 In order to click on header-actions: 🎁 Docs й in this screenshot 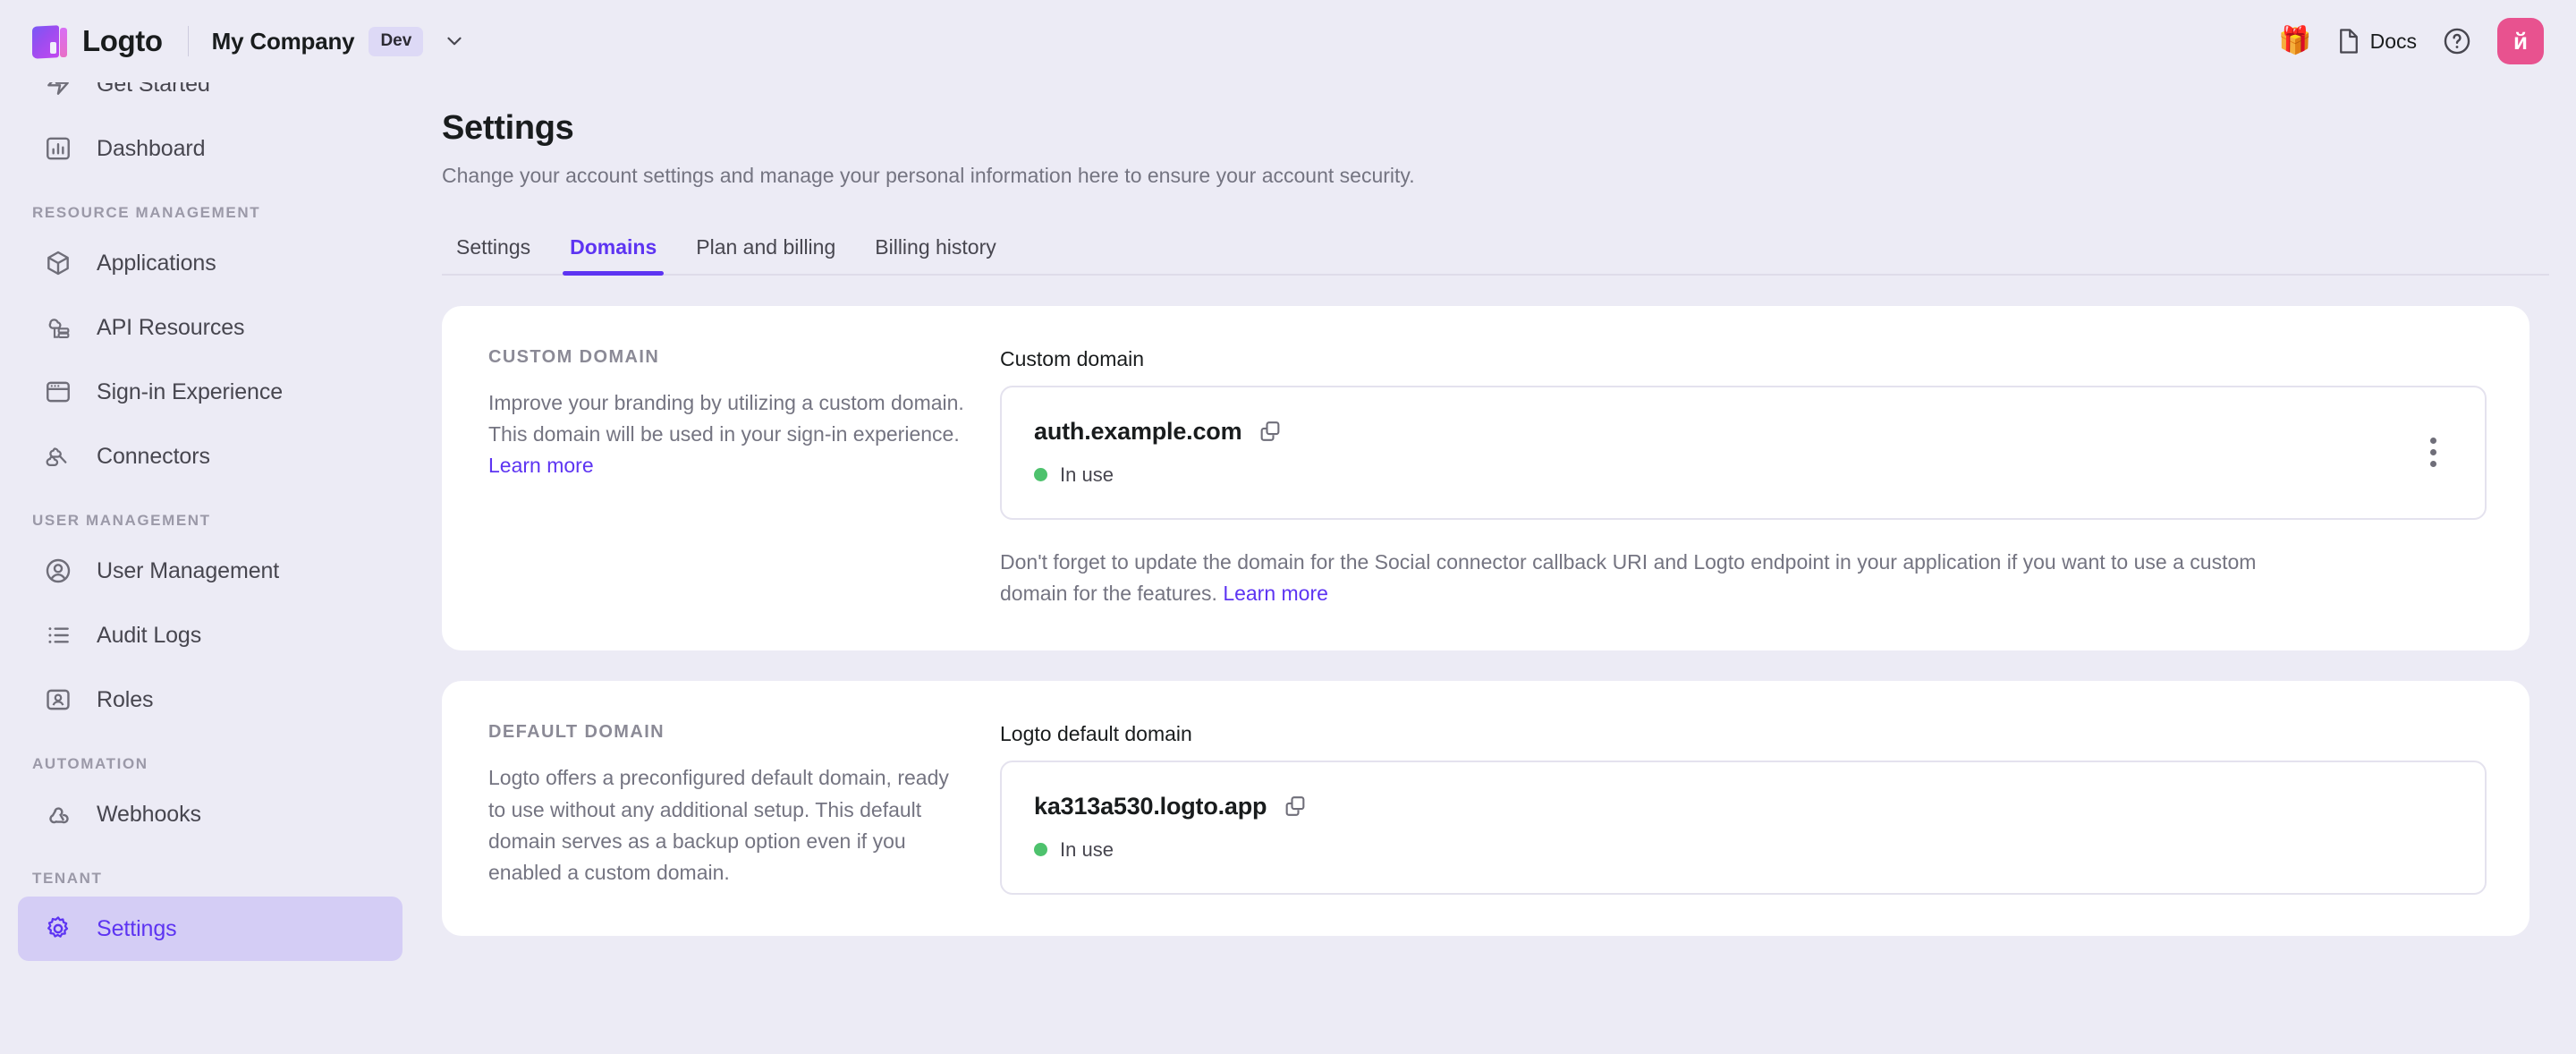, I will do `click(2411, 41)`.